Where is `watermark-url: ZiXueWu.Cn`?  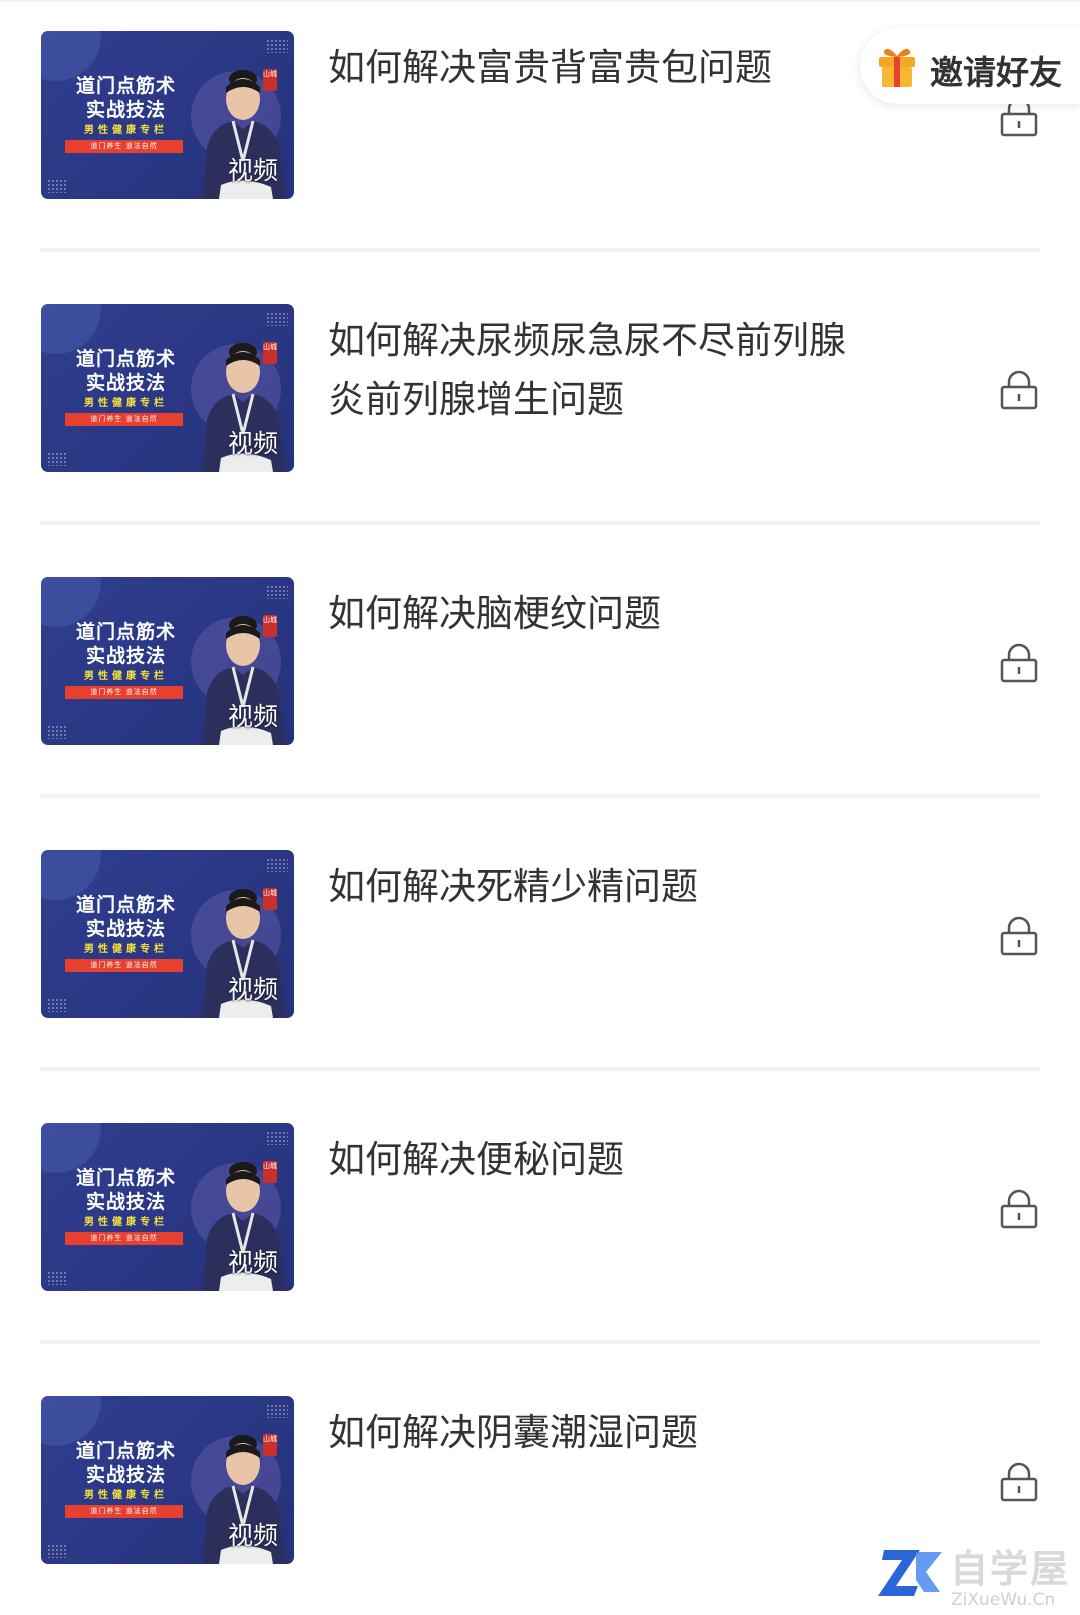 watermark-url: ZiXueWu.Cn is located at coordinates (1003, 1600).